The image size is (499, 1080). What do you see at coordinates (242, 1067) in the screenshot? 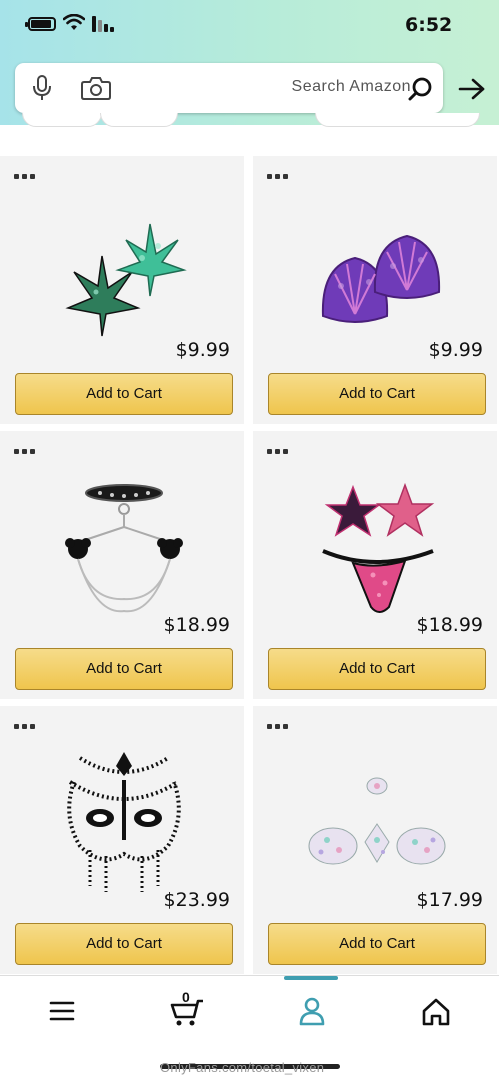
I see `watermark-text: OnlyFans.com/toetal_vixen` at bounding box center [242, 1067].